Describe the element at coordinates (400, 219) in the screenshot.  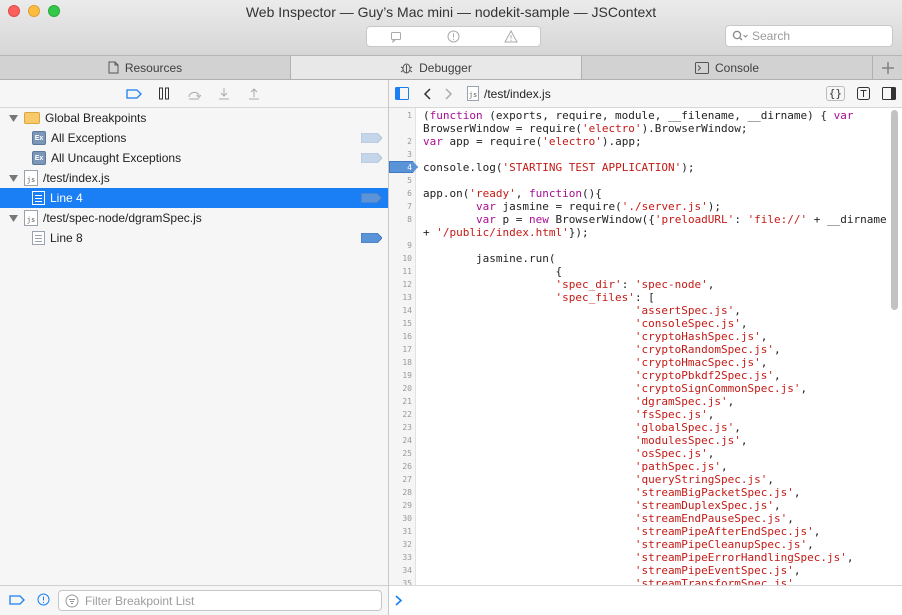
I see `line-number: 8` at that location.